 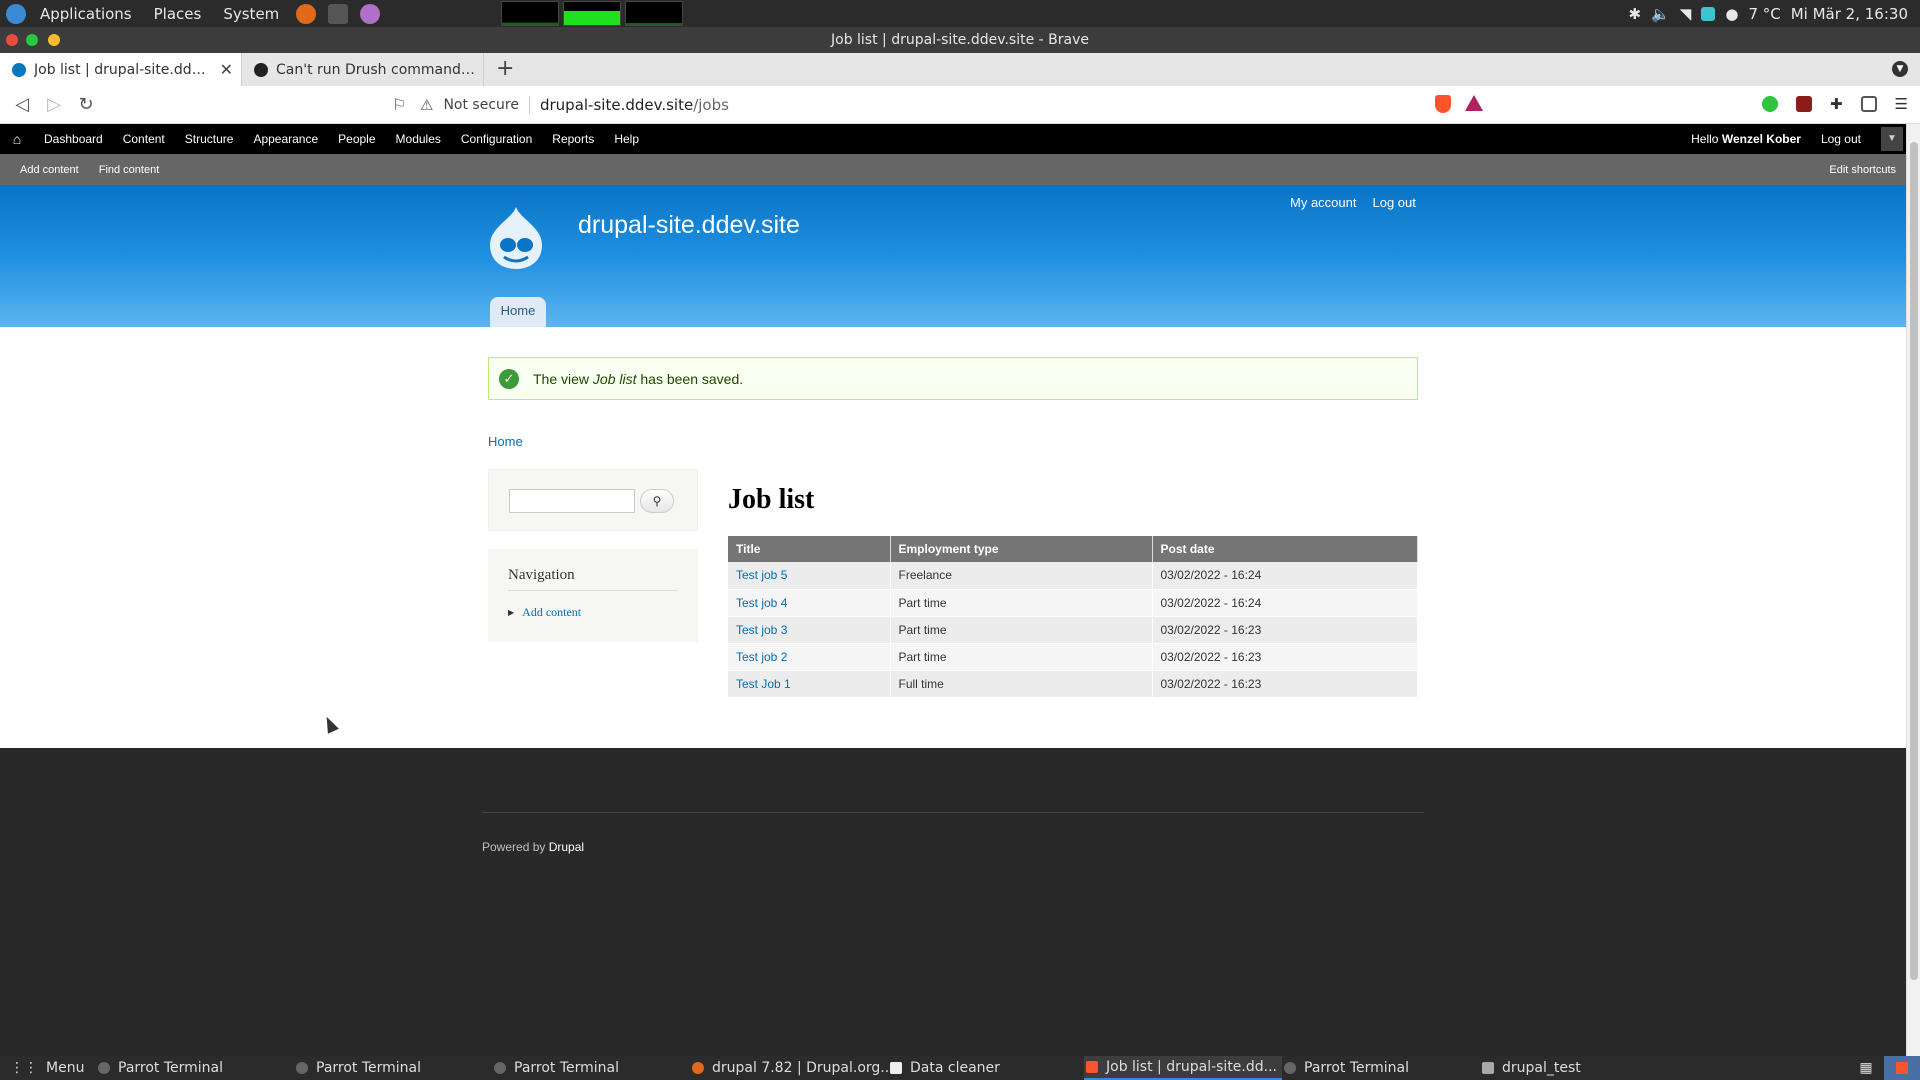 What do you see at coordinates (809, 657) in the screenshot?
I see `job-title-link: Test job 2` at bounding box center [809, 657].